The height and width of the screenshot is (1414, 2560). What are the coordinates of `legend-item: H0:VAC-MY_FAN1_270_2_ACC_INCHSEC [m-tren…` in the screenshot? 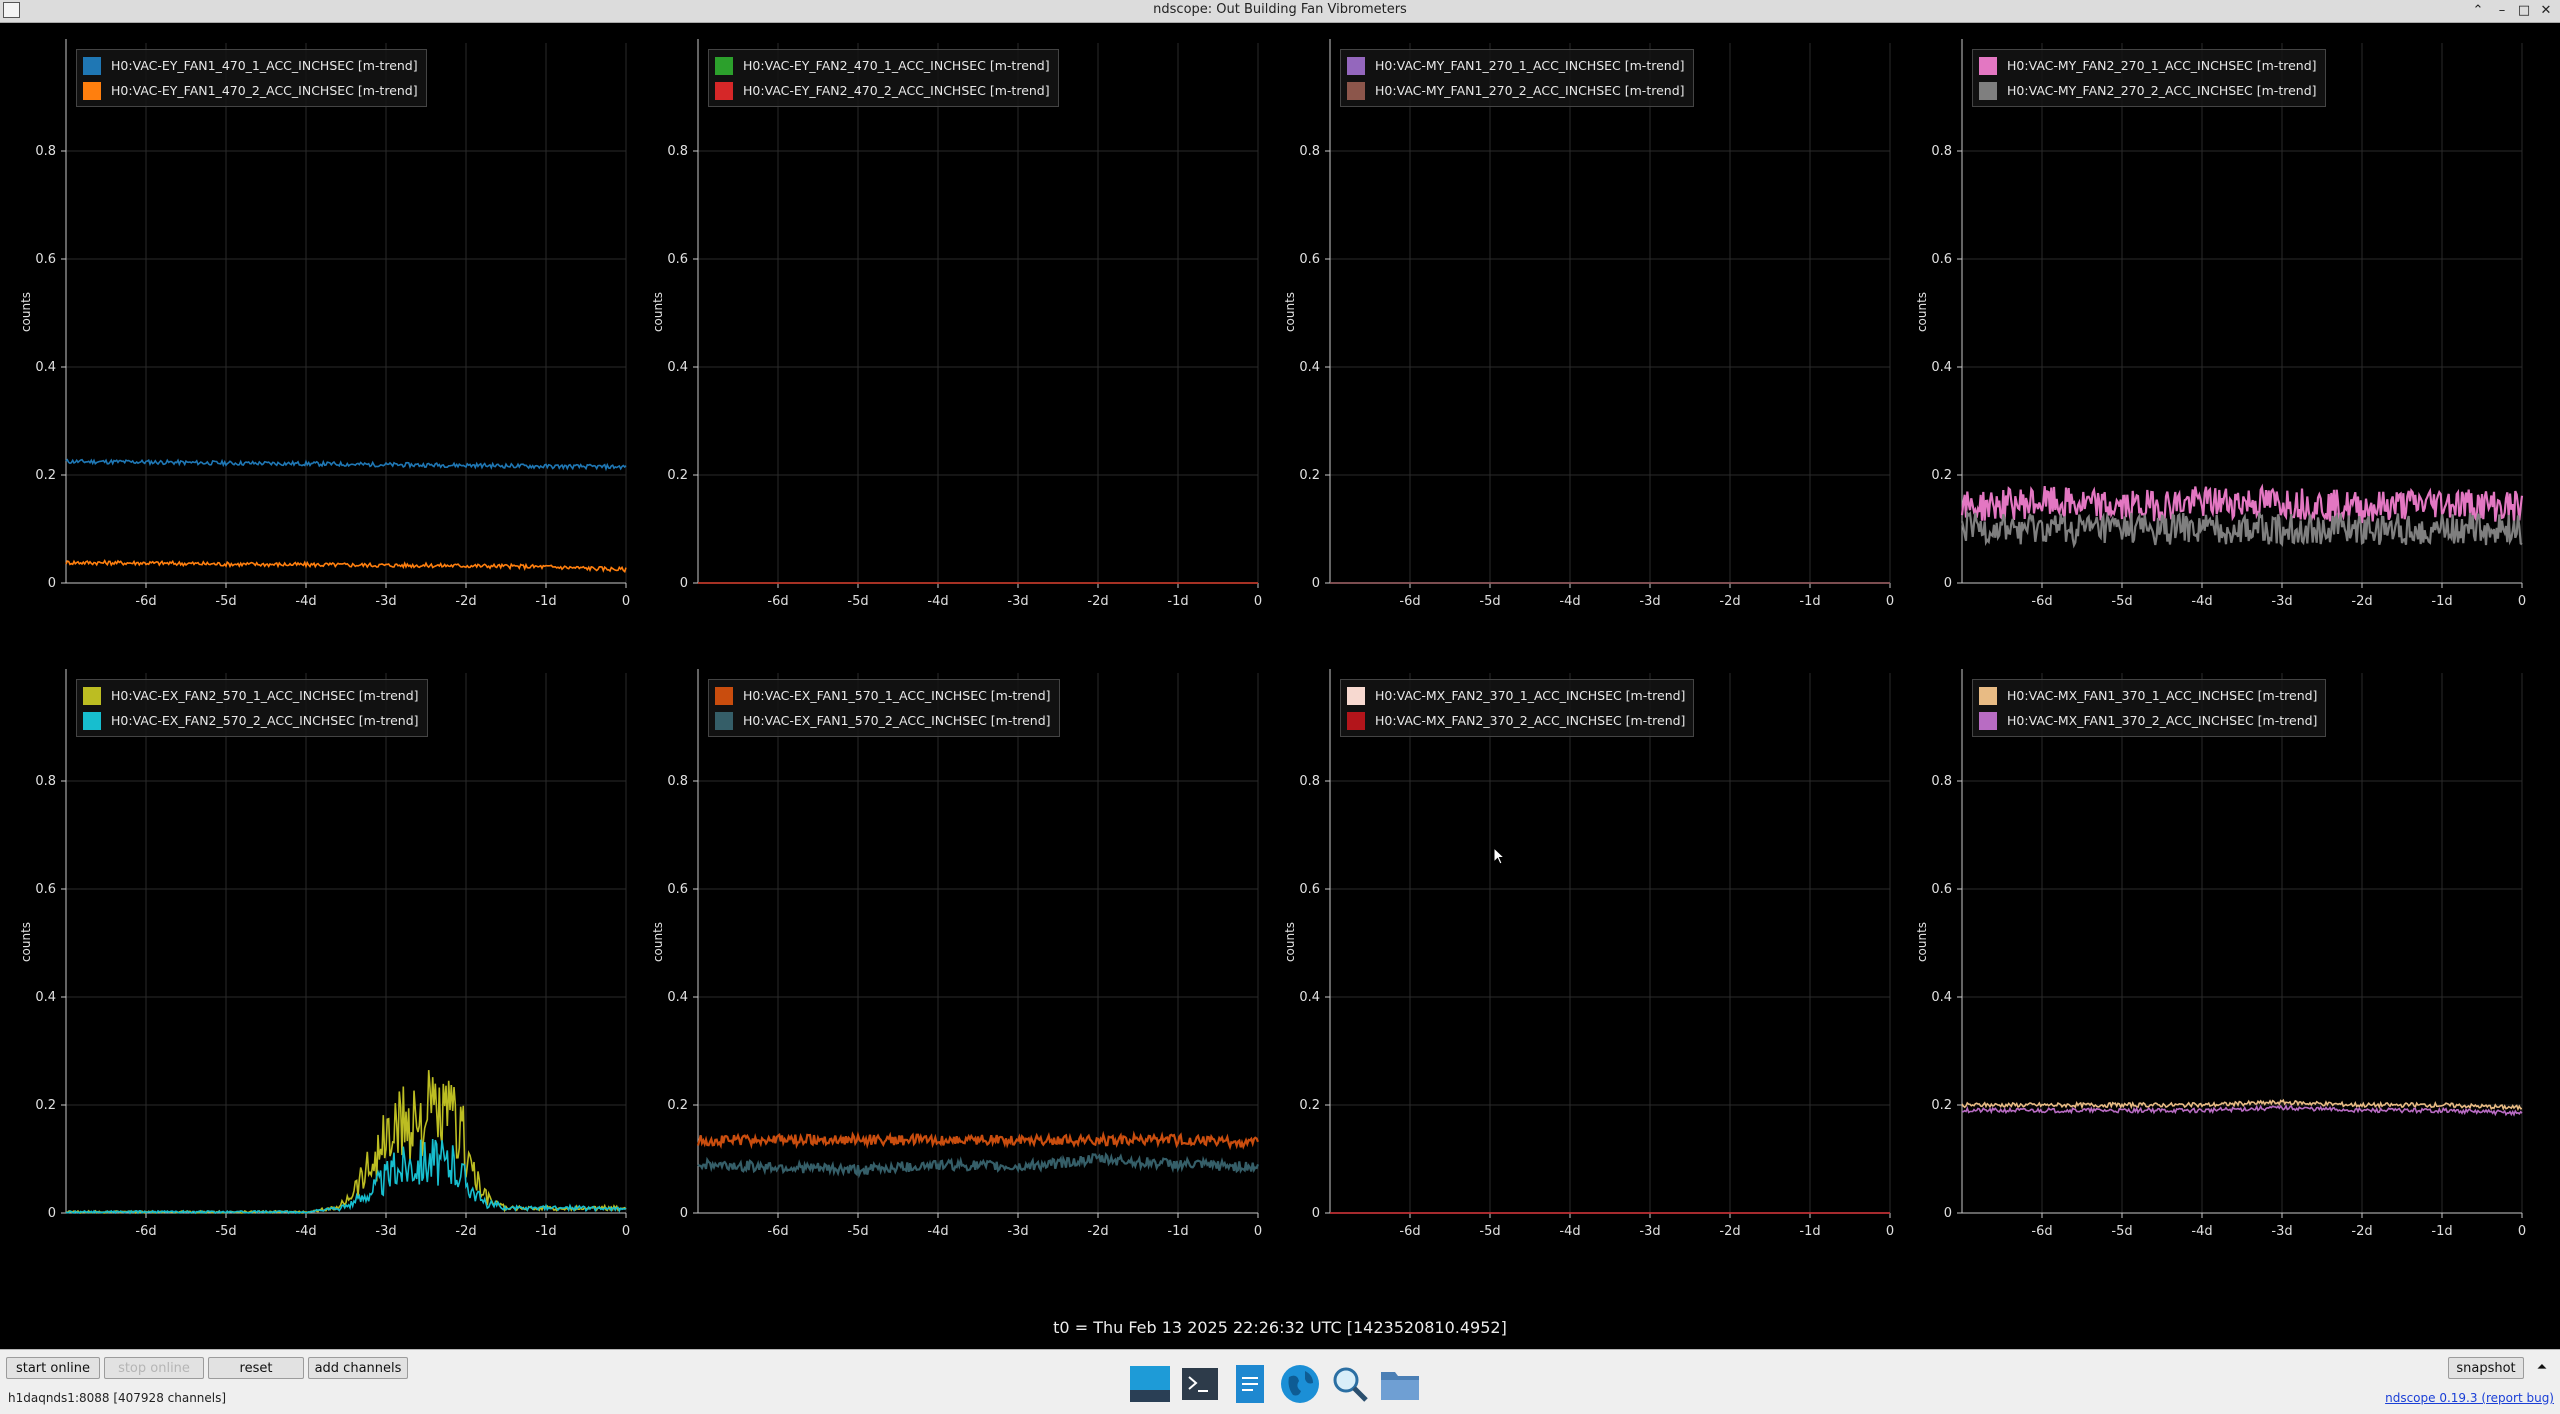 It's located at (1516, 90).